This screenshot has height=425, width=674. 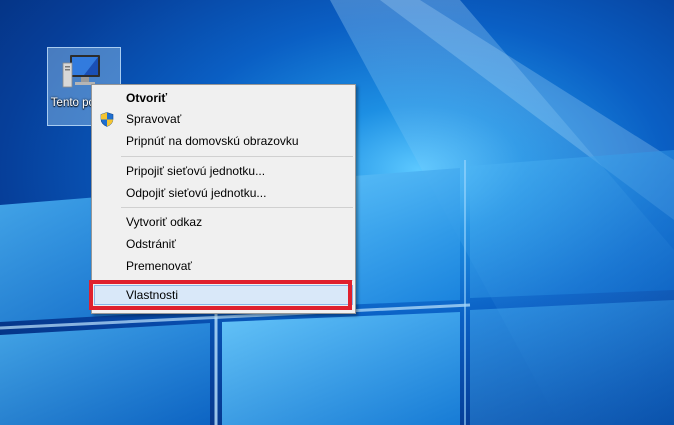 What do you see at coordinates (223, 98) in the screenshot?
I see `menu-item-open: Otvoriť` at bounding box center [223, 98].